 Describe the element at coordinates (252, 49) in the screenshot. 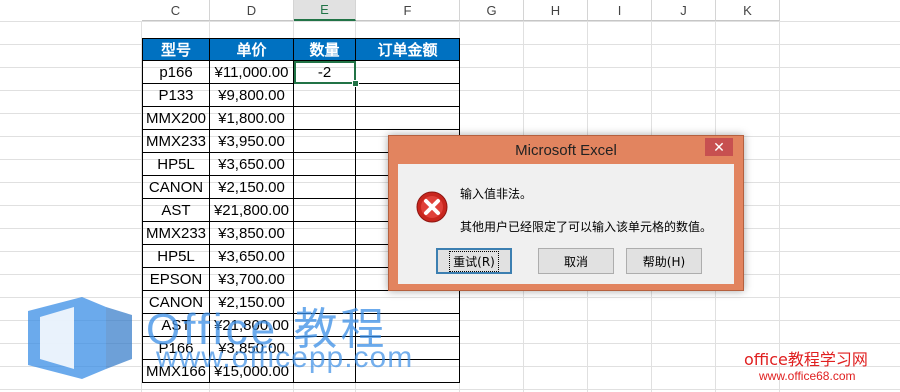

I see `table-header-cell: 单价` at that location.